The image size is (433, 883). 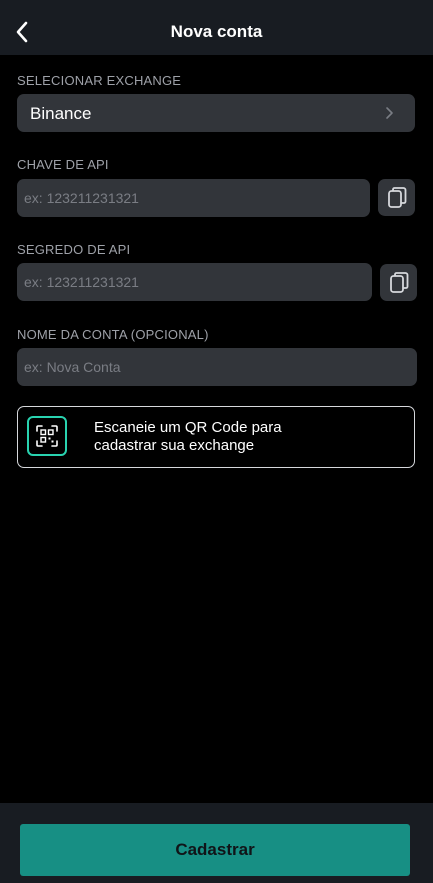 I want to click on page-title: Nova conta, so click(x=216, y=31).